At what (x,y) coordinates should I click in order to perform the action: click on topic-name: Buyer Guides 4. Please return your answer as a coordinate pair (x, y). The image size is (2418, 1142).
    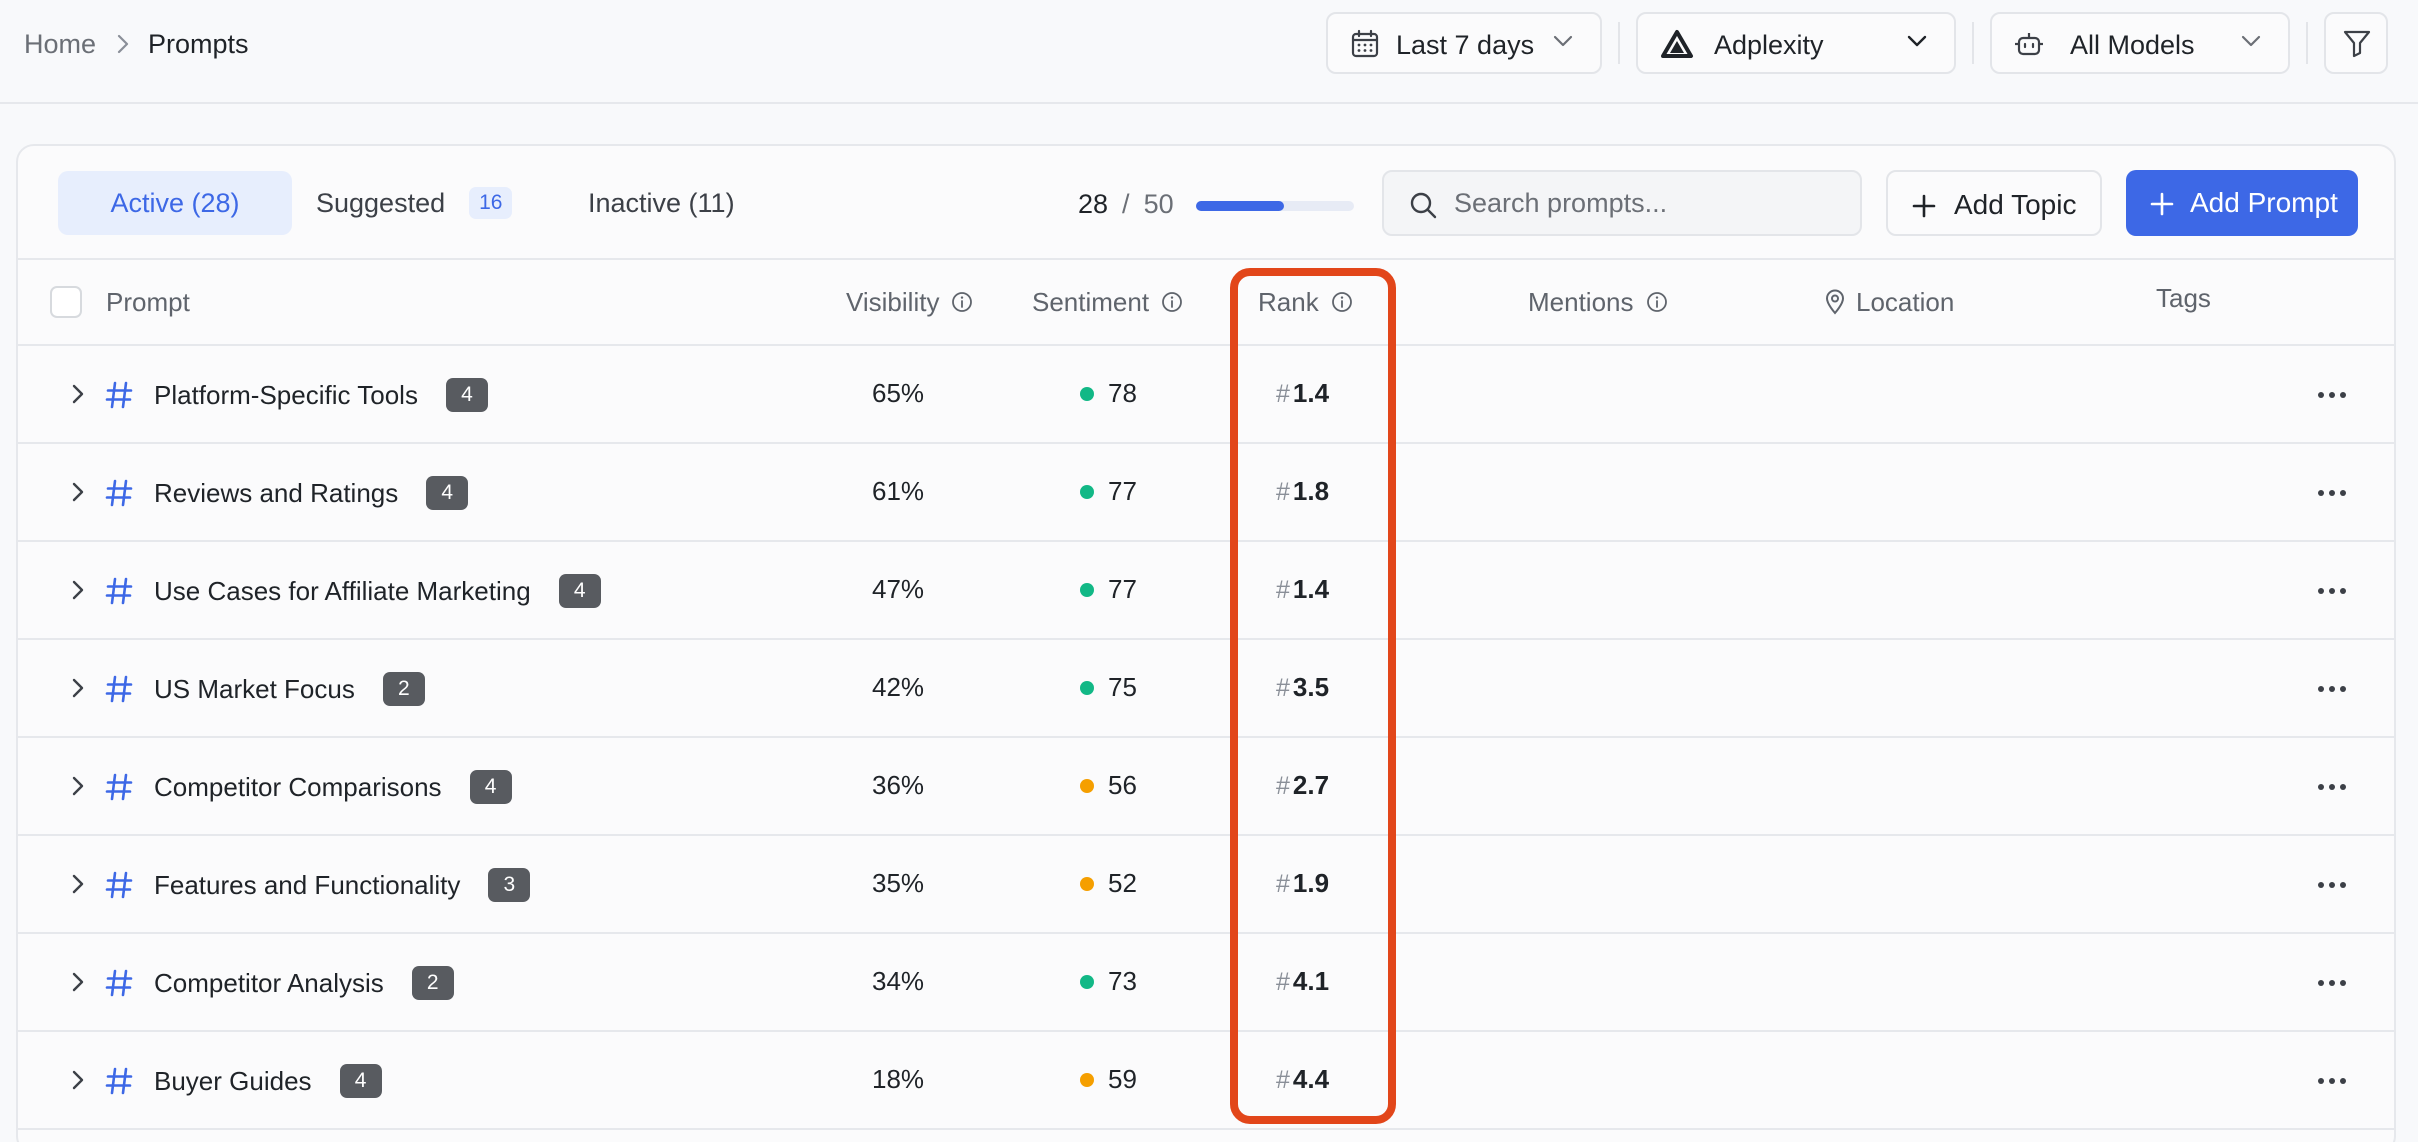
    Looking at the image, I should click on (268, 1081).